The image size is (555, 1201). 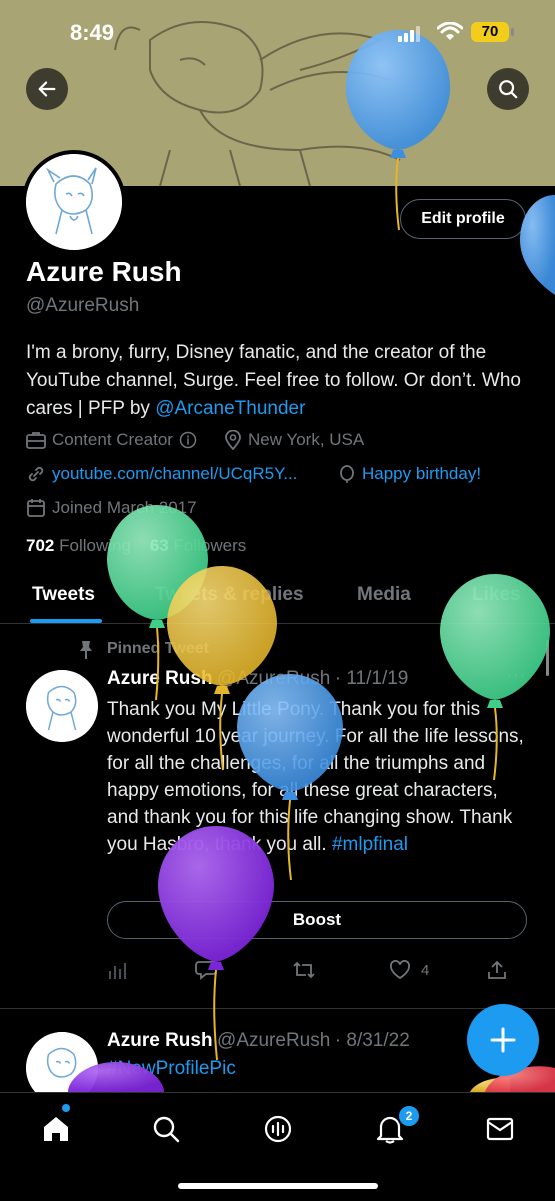 I want to click on battery-indicator: 70, so click(x=490, y=32).